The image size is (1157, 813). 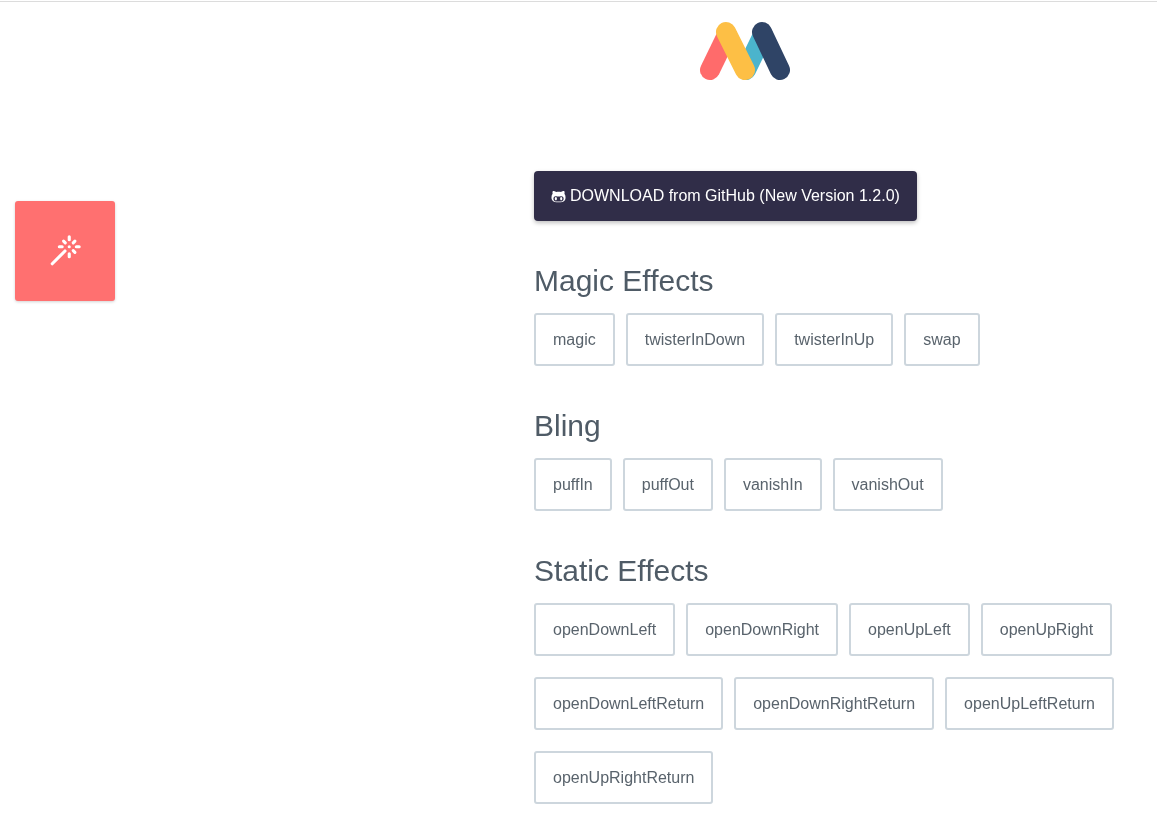 I want to click on cat-icon, so click(x=558, y=196).